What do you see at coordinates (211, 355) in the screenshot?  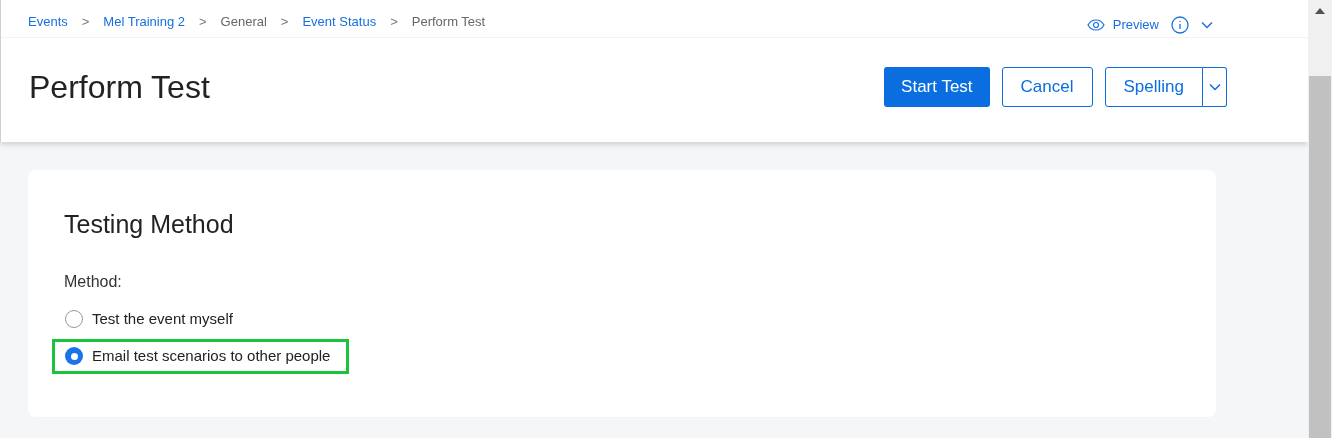 I see `radio-label: Email test scenarios to other people` at bounding box center [211, 355].